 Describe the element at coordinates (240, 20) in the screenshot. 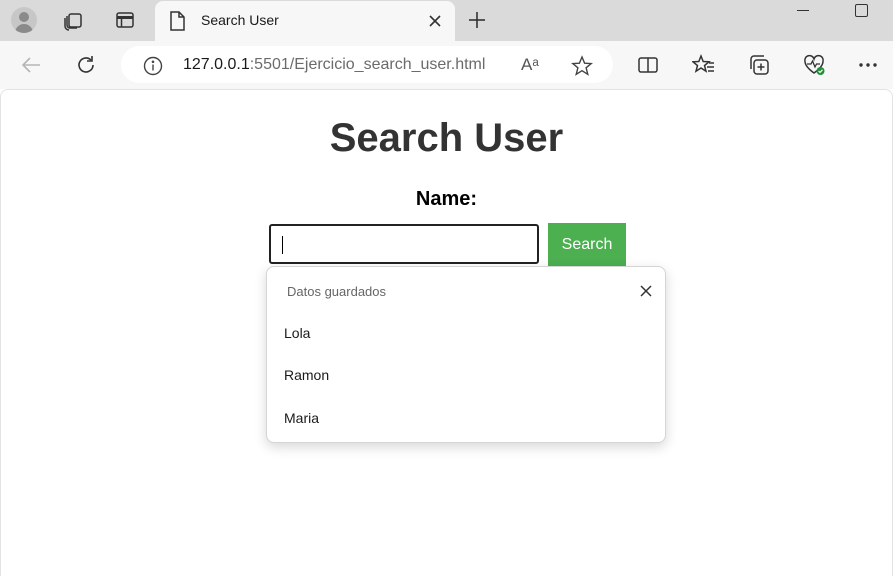

I see `tab-title: Search User` at that location.